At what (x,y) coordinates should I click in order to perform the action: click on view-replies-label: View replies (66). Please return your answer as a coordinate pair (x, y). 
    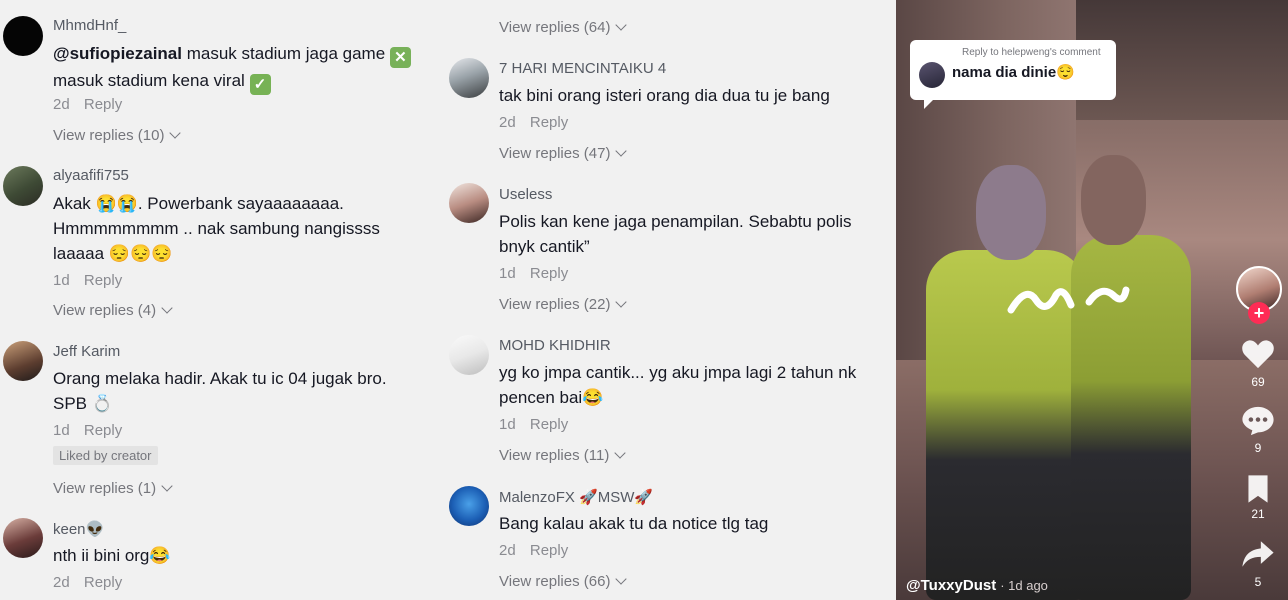
    Looking at the image, I should click on (555, 581).